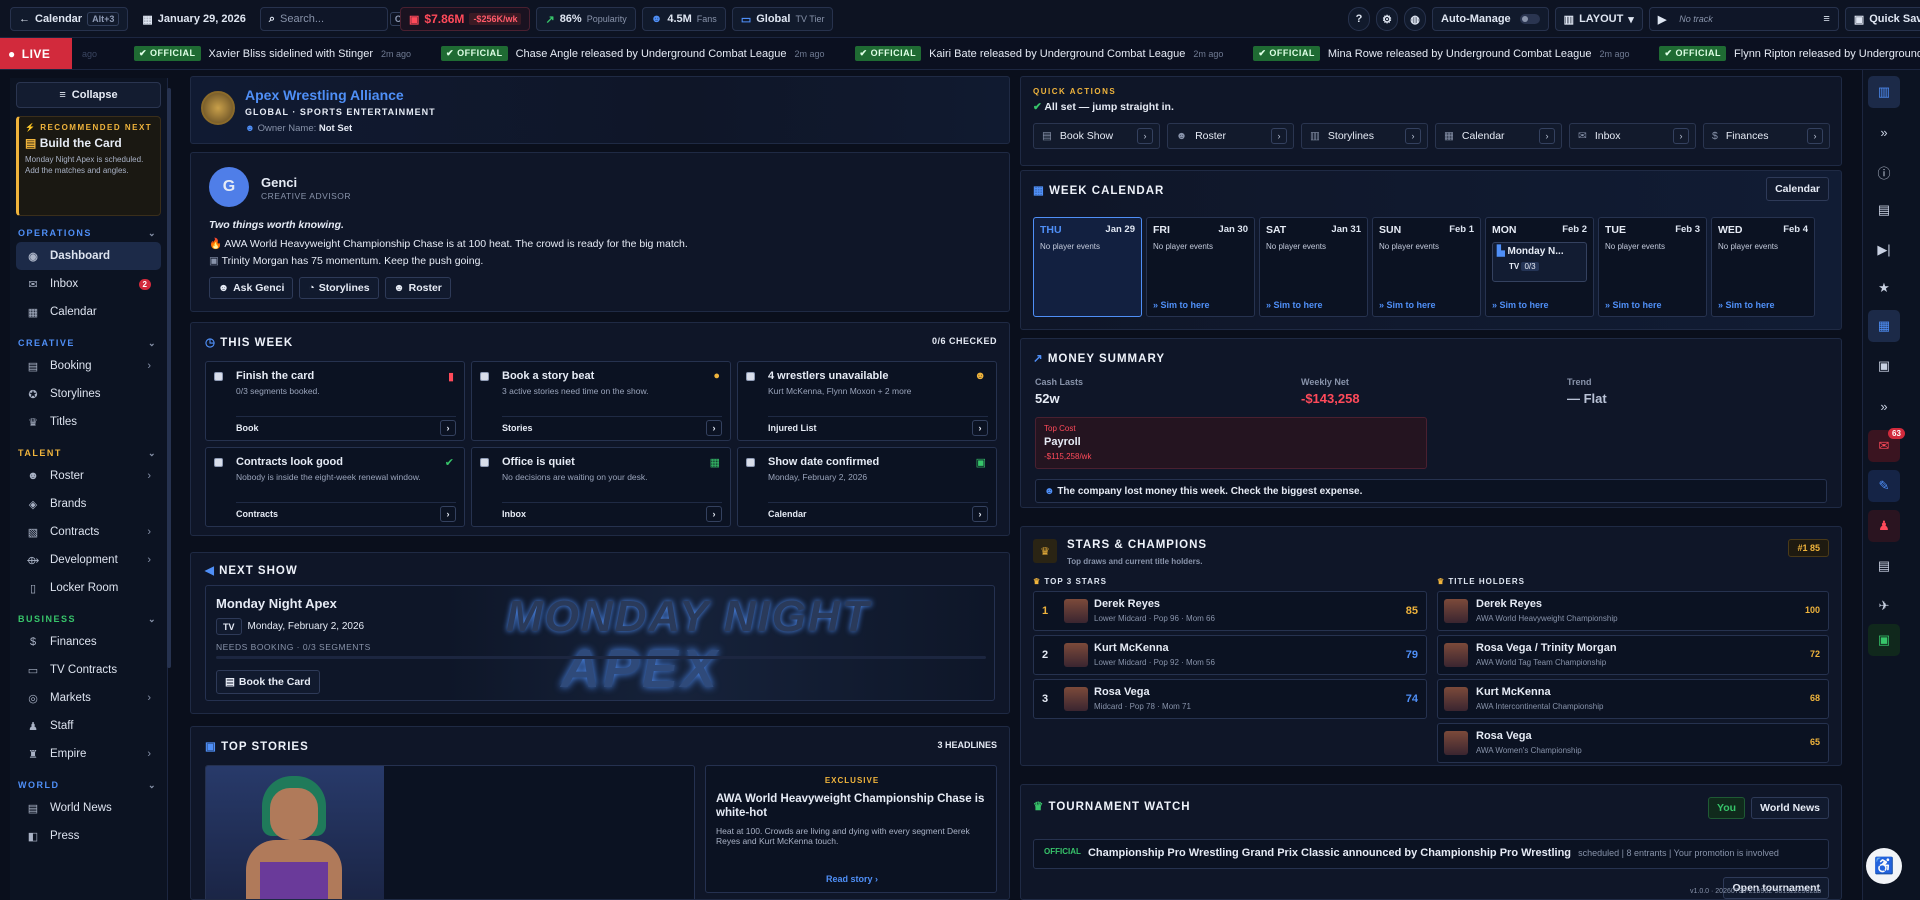 The height and width of the screenshot is (900, 1920). What do you see at coordinates (1200, 267) in the screenshot?
I see `day-column-fri: FRI Jan 30 No player events» Sim to here` at bounding box center [1200, 267].